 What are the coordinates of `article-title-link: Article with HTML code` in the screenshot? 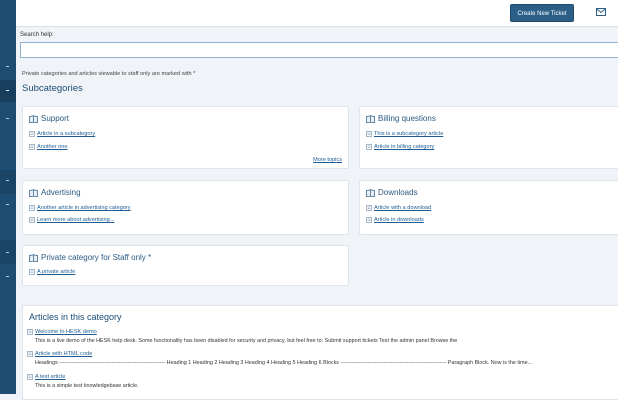 It's located at (59, 354).